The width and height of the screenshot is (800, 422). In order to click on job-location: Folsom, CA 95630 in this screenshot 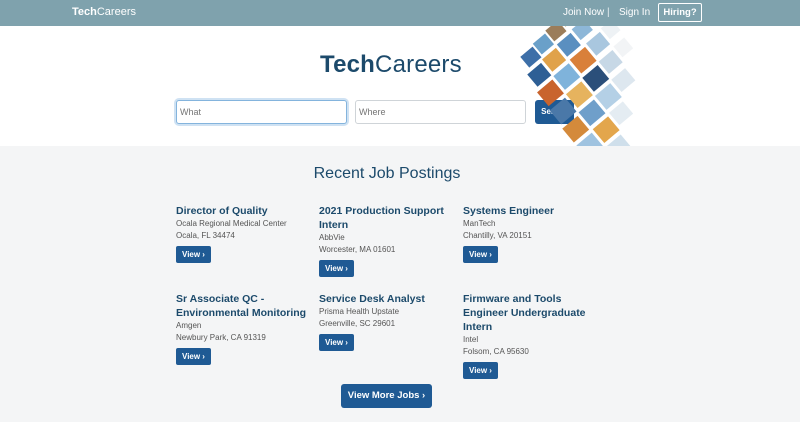, I will do `click(496, 351)`.